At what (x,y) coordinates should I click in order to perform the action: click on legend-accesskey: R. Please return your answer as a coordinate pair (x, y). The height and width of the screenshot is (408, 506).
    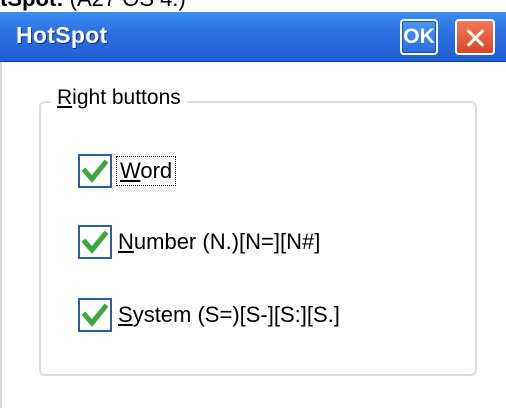
    Looking at the image, I should click on (65, 97).